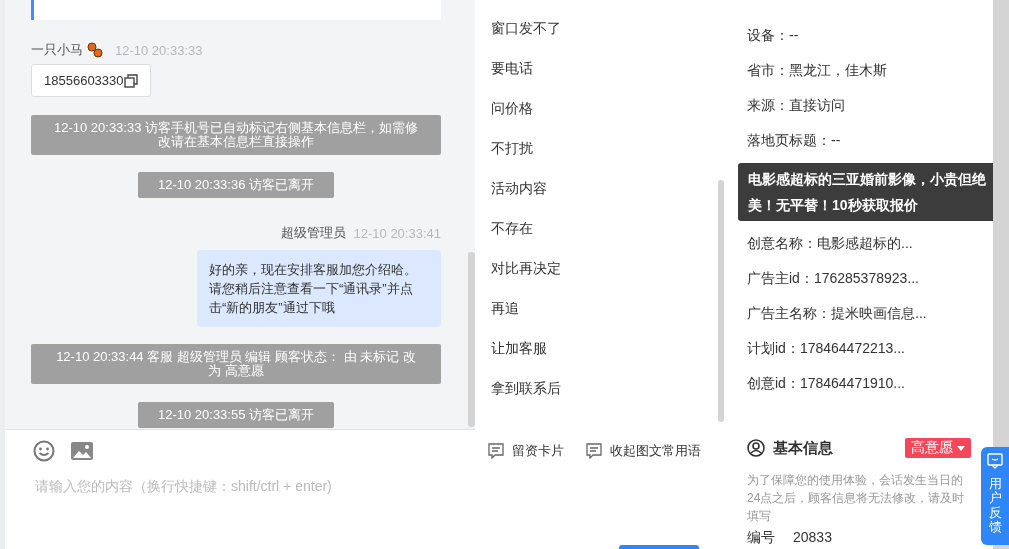  What do you see at coordinates (57, 50) in the screenshot?
I see `sender-name: 一只小马` at bounding box center [57, 50].